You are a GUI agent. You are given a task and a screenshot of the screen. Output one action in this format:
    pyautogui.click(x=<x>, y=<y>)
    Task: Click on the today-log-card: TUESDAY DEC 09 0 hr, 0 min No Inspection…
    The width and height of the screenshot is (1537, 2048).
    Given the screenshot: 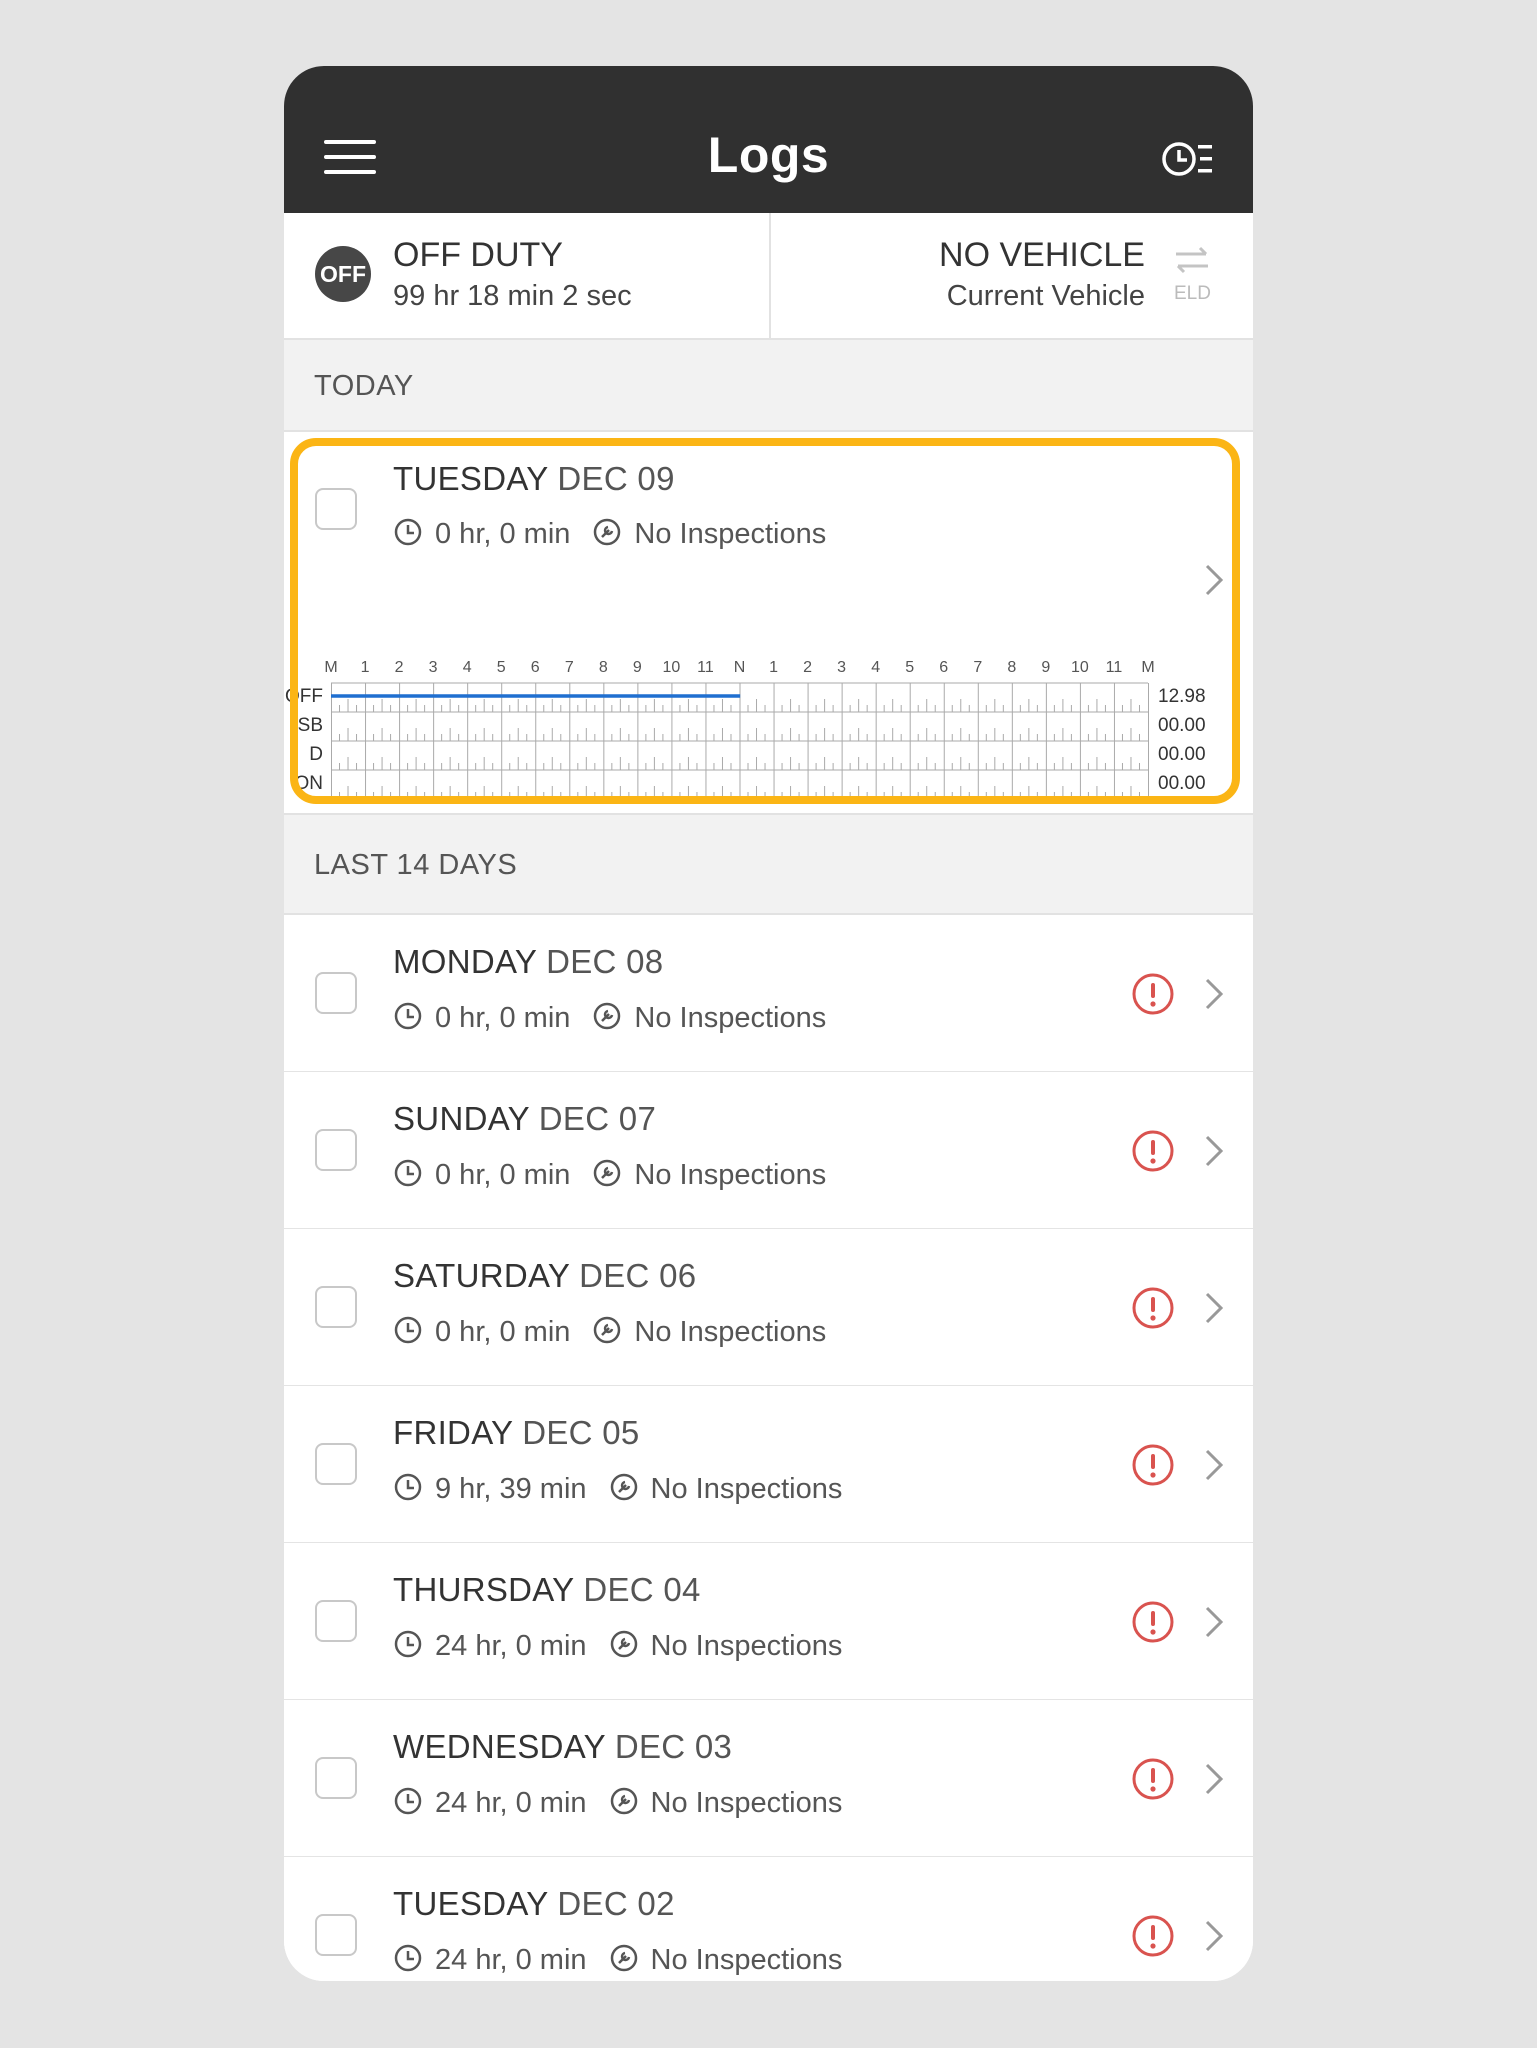 What is the action you would take?
    pyautogui.click(x=768, y=623)
    